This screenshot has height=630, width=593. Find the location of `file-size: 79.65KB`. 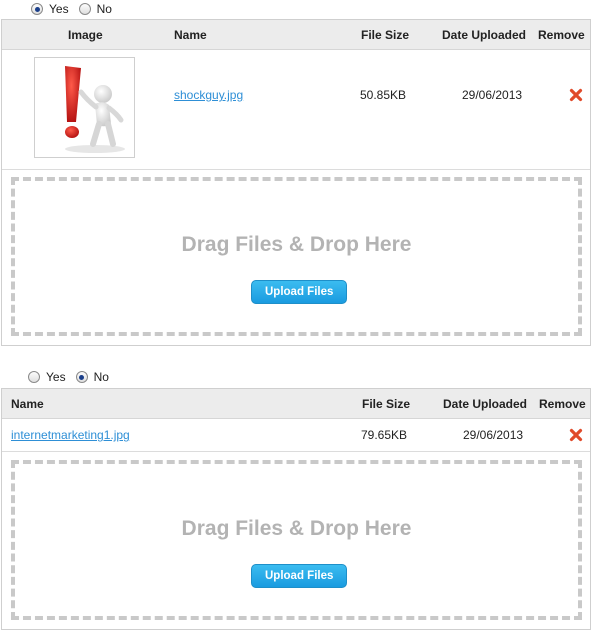

file-size: 79.65KB is located at coordinates (384, 435).